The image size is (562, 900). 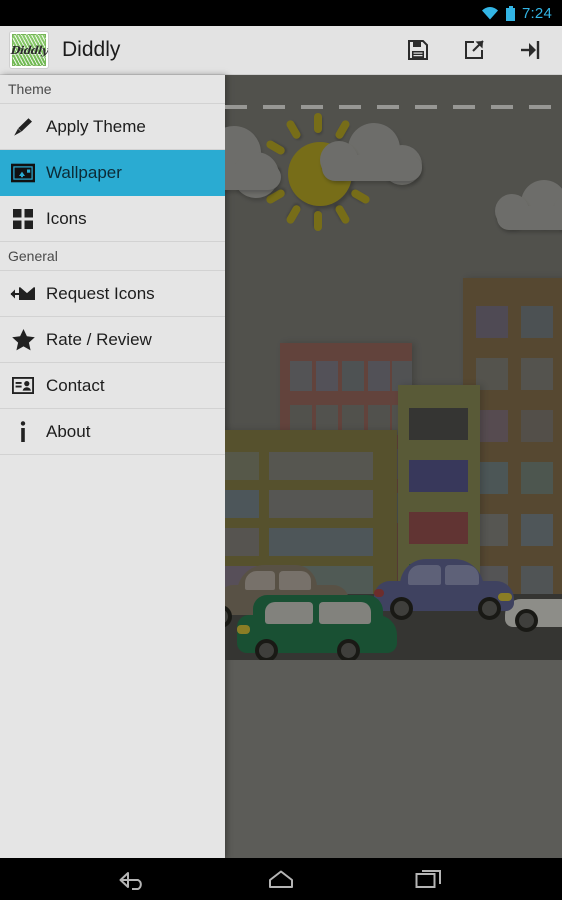 I want to click on back-arrow-icon, so click(x=133, y=879).